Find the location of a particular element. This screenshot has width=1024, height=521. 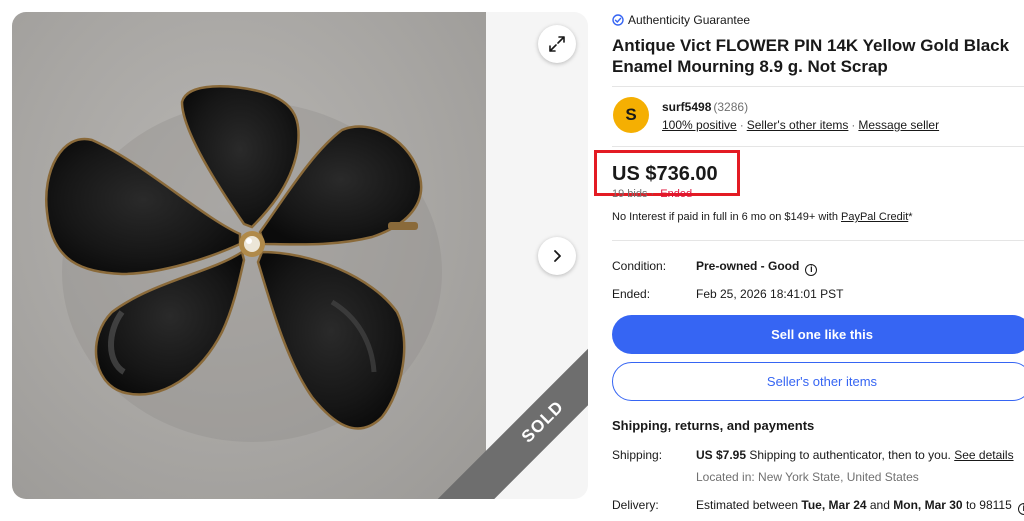

positive-feedback-link: 100% positive is located at coordinates (699, 125).